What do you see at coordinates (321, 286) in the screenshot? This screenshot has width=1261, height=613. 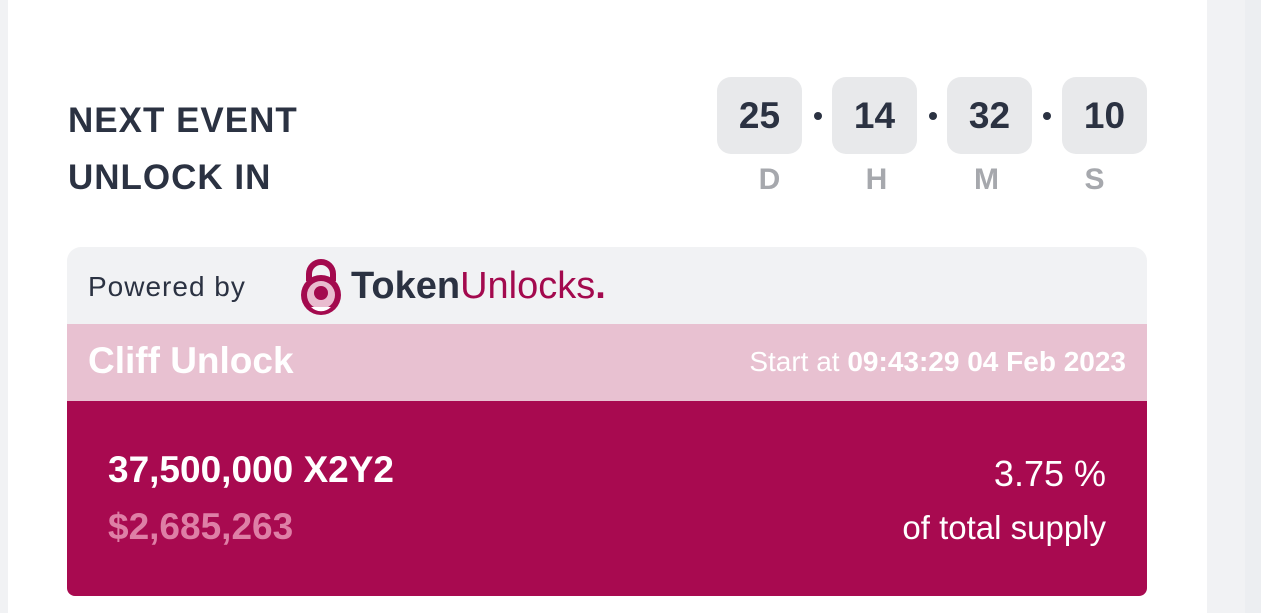 I see `lock-icon` at bounding box center [321, 286].